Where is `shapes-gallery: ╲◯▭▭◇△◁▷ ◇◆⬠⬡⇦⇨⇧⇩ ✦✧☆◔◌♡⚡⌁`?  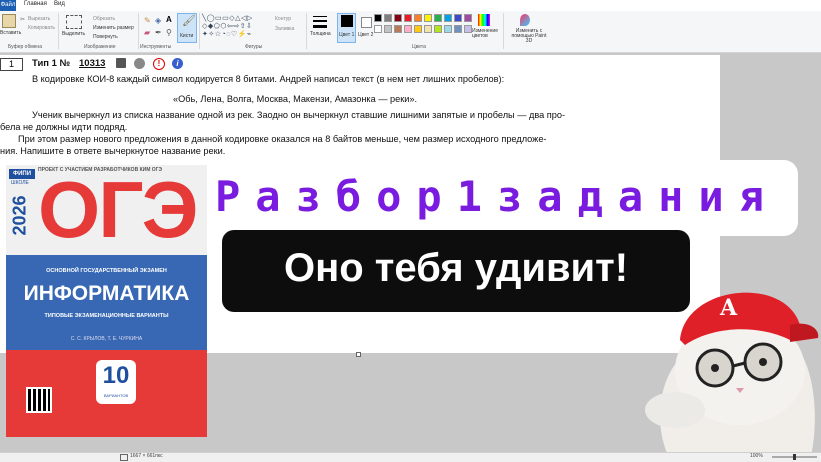 shapes-gallery: ╲◯▭▭◇△◁▷ ◇◆⬠⬡⇦⇨⇧⇩ ✦✧☆◔◌♡⚡⌁ is located at coordinates (236, 28).